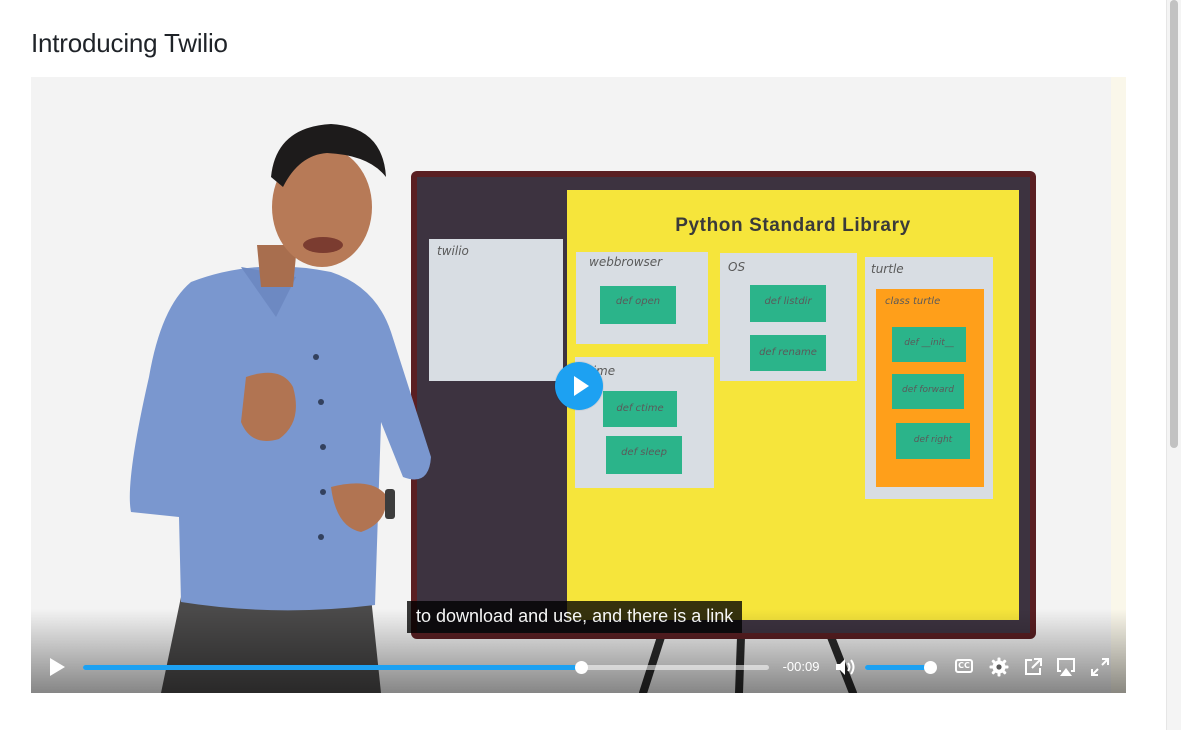  What do you see at coordinates (57, 667) in the screenshot?
I see `play-button` at bounding box center [57, 667].